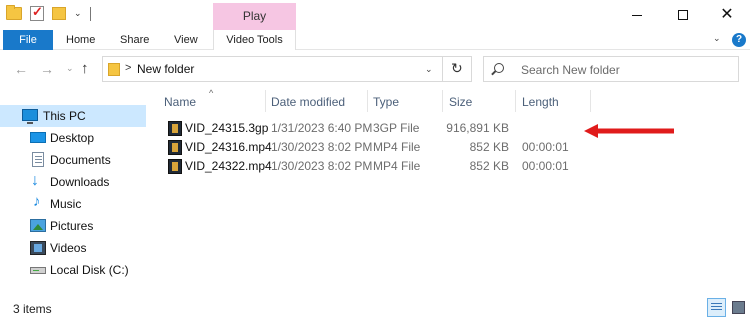 This screenshot has width=750, height=321. I want to click on column-header-date-modified: Date modified, so click(308, 103).